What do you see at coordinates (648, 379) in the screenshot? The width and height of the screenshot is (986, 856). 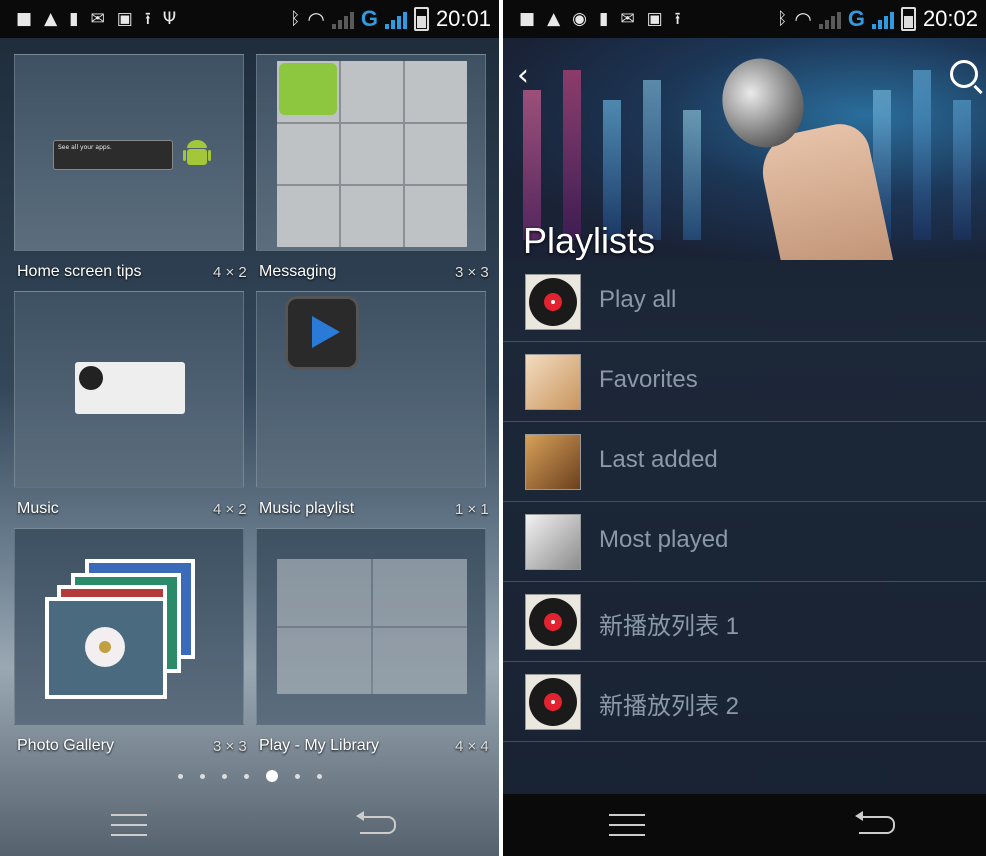 I see `playlist-label: Favorites` at bounding box center [648, 379].